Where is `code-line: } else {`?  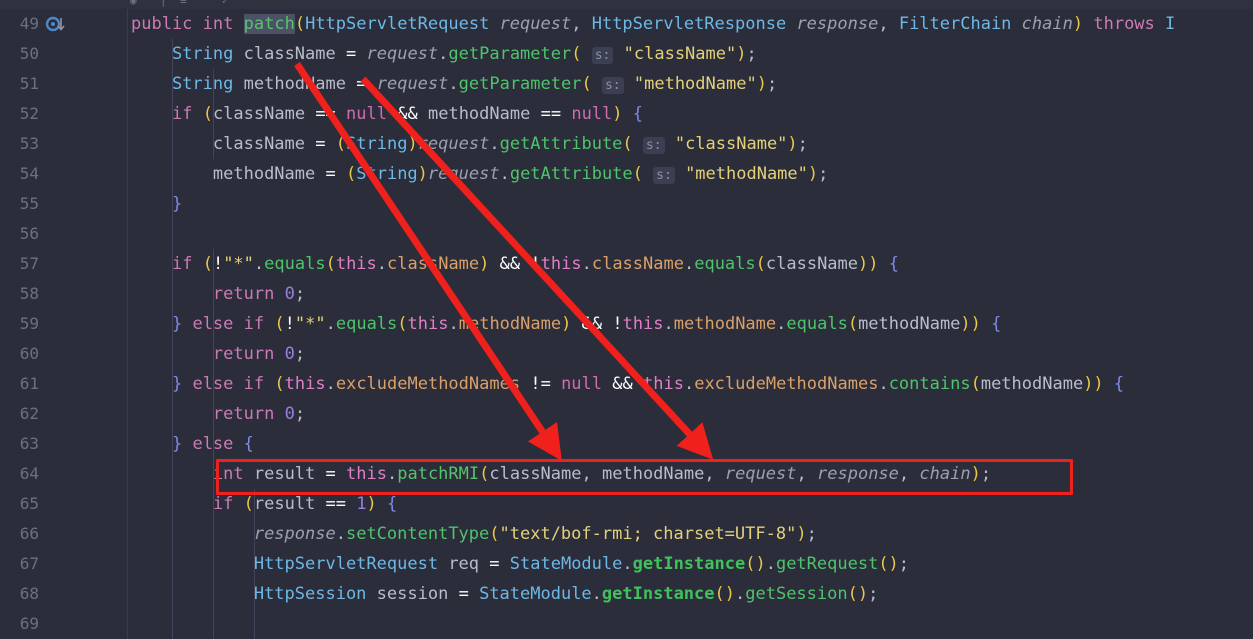 code-line: } else { is located at coordinates (690, 444).